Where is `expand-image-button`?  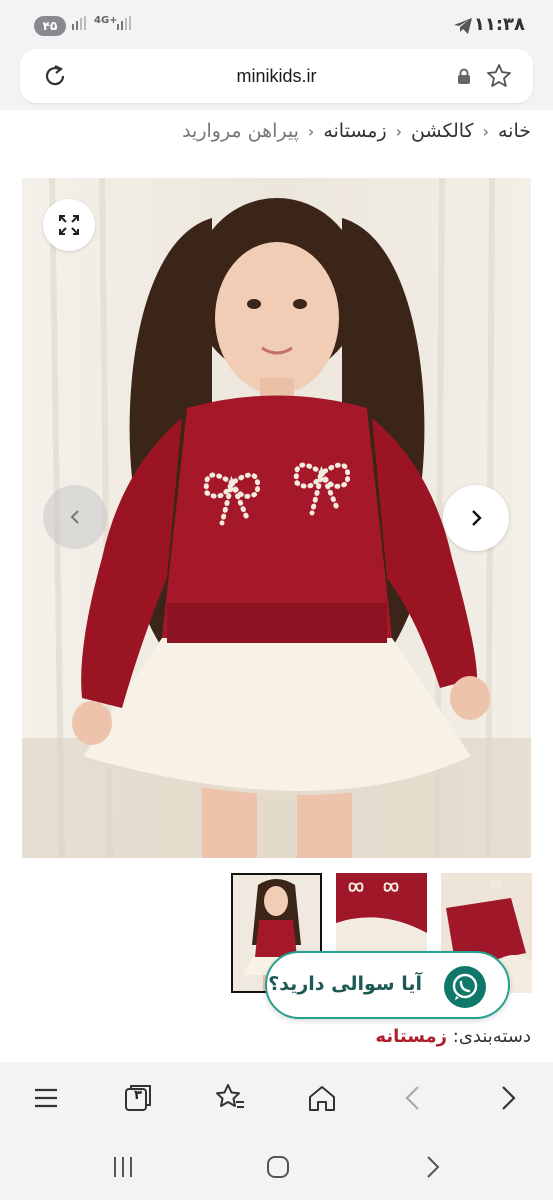
expand-image-button is located at coordinates (69, 225).